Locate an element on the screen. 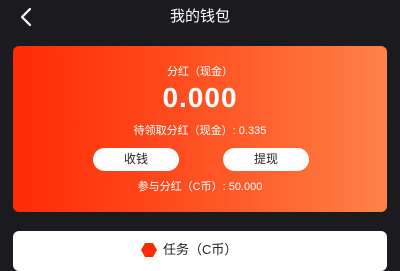 The height and width of the screenshot is (271, 400). task-card: 任务（C币） is located at coordinates (200, 251).